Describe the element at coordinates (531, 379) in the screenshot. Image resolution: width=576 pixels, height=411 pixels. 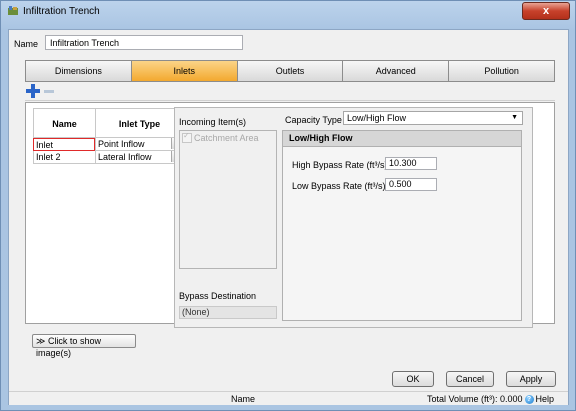
I see `apply-button: Apply` at that location.